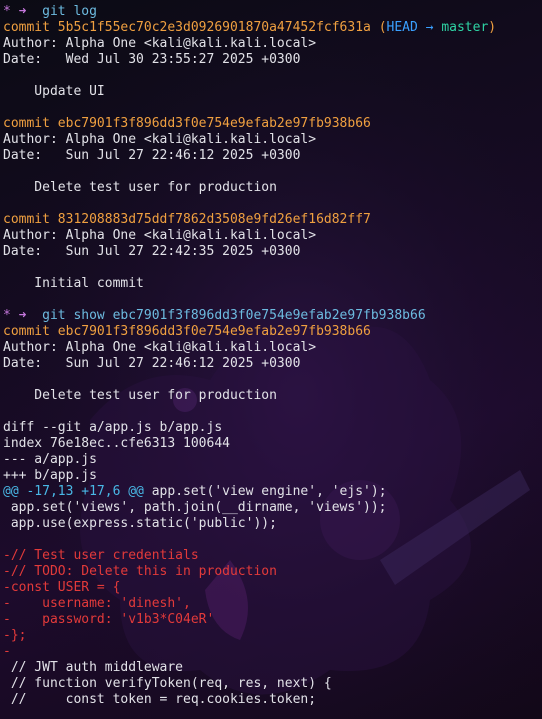 This screenshot has height=719, width=542. What do you see at coordinates (54, 91) in the screenshot?
I see `commit-message: Update UI` at bounding box center [54, 91].